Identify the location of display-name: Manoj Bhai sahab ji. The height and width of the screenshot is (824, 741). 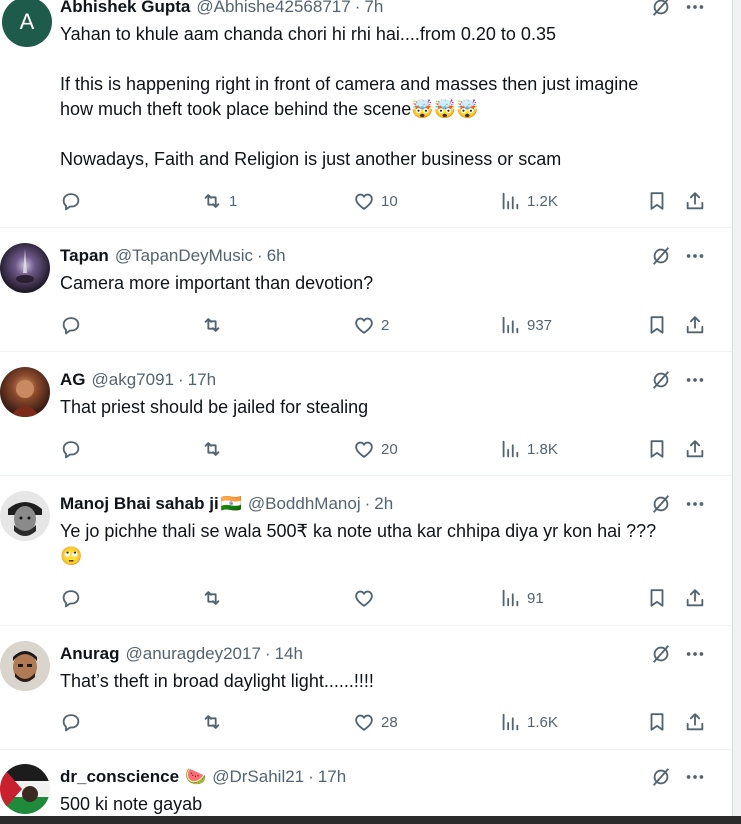
(139, 504).